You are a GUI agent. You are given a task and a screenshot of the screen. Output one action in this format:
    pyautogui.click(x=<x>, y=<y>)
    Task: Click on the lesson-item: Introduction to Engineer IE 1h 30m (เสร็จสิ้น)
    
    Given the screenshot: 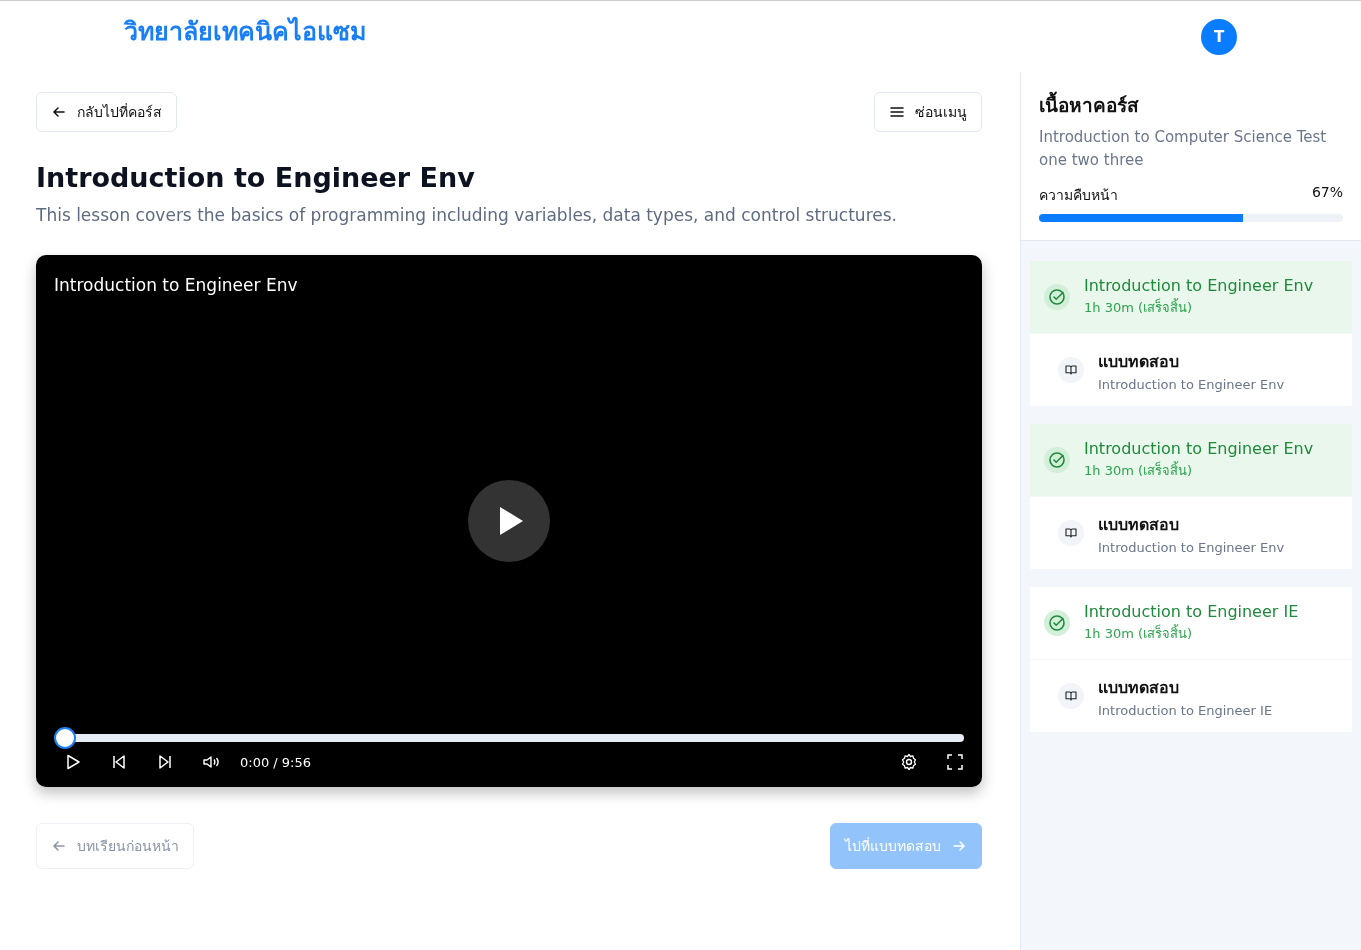 What is the action you would take?
    pyautogui.click(x=1191, y=623)
    